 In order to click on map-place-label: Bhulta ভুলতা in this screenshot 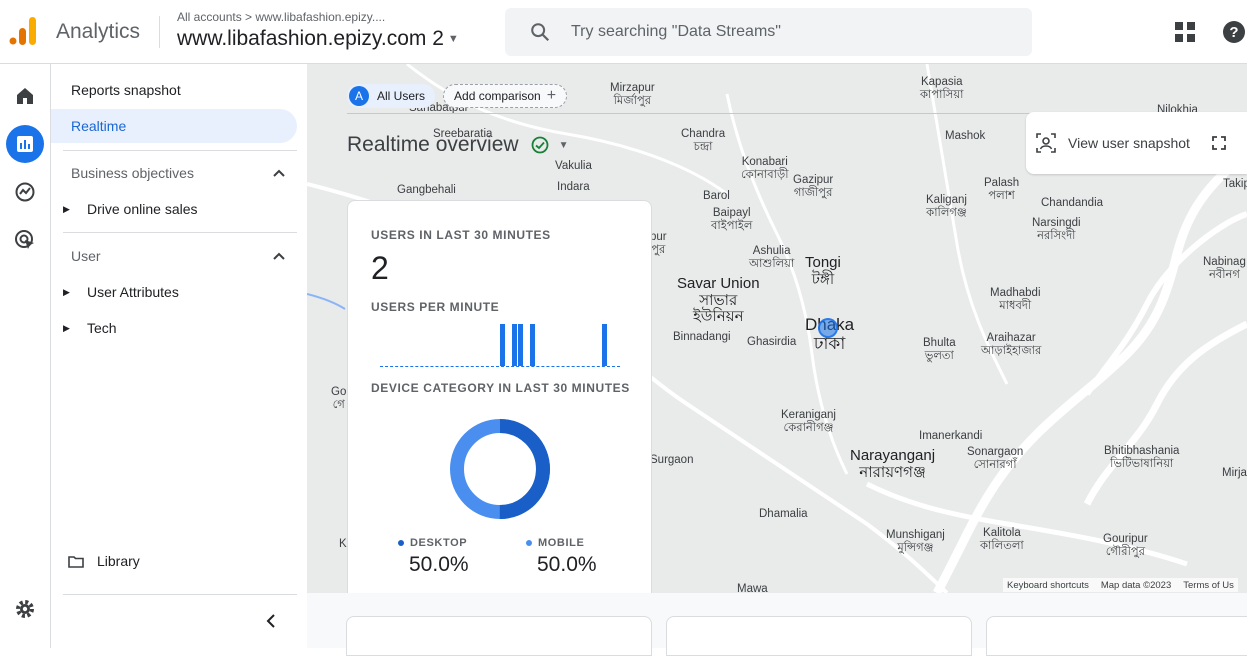, I will do `click(939, 349)`.